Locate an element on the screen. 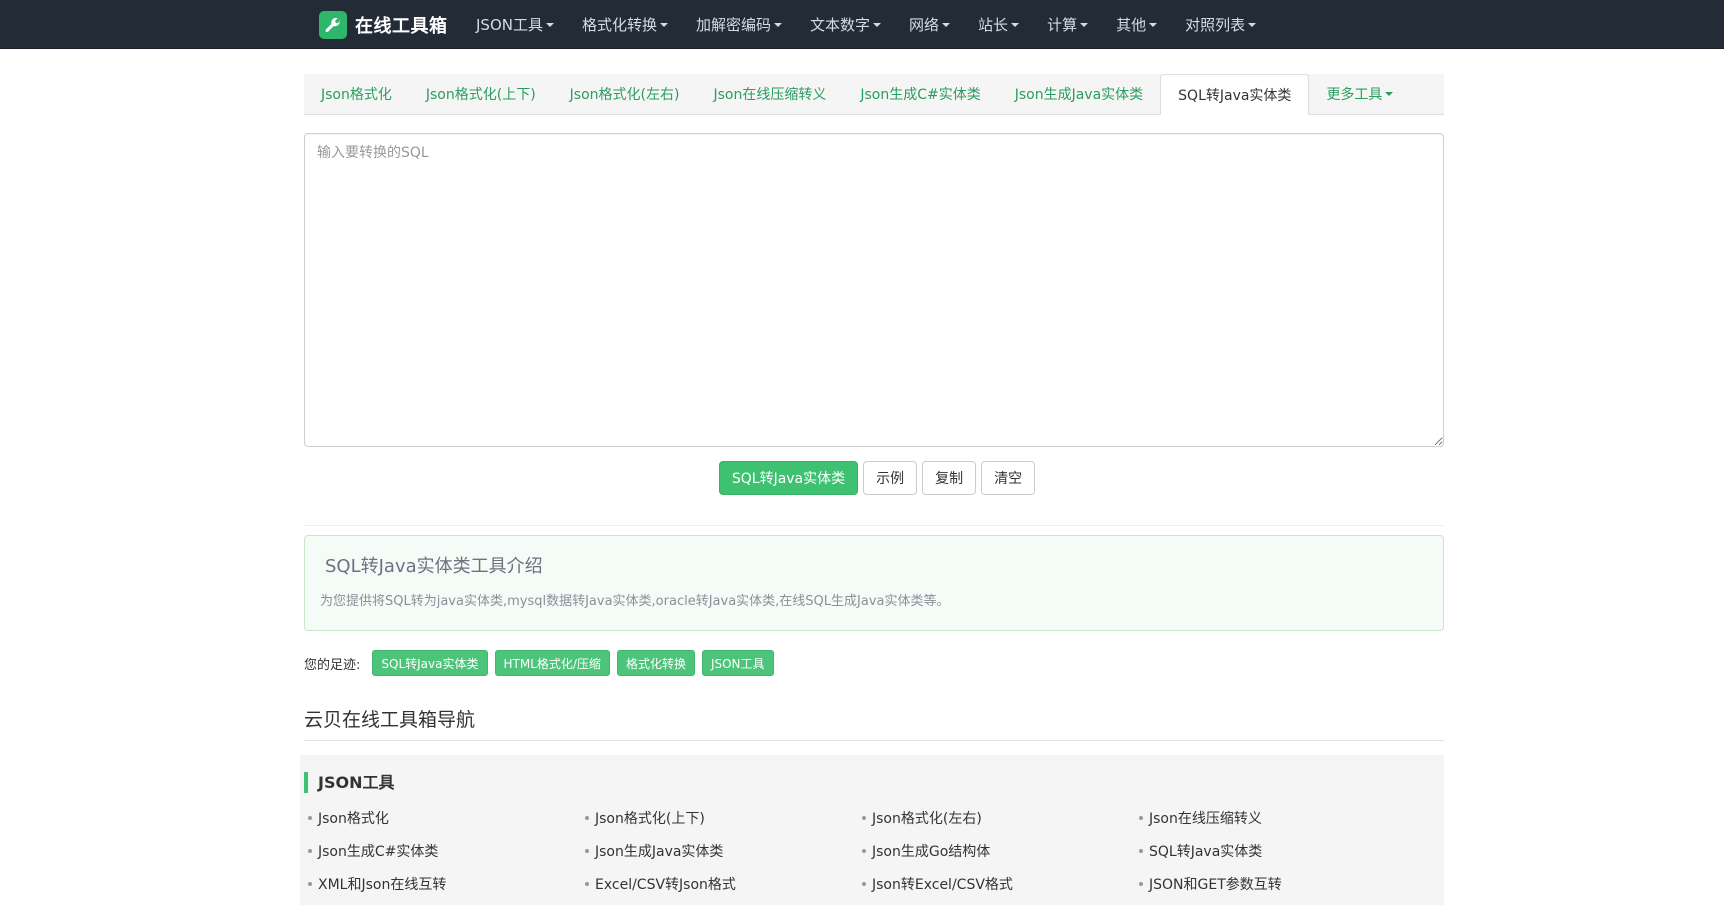 Image resolution: width=1724 pixels, height=910 pixels. tool-link-label: Json转Excel/CSV格式 is located at coordinates (942, 885).